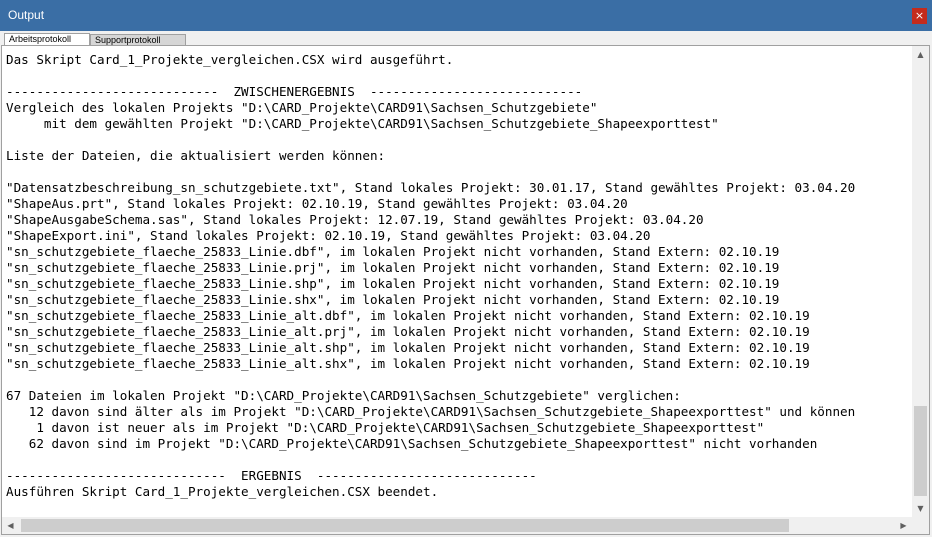 This screenshot has height=537, width=932. I want to click on tab-arbeitsprotokoll: Arbeitsprotokoll, so click(47, 39).